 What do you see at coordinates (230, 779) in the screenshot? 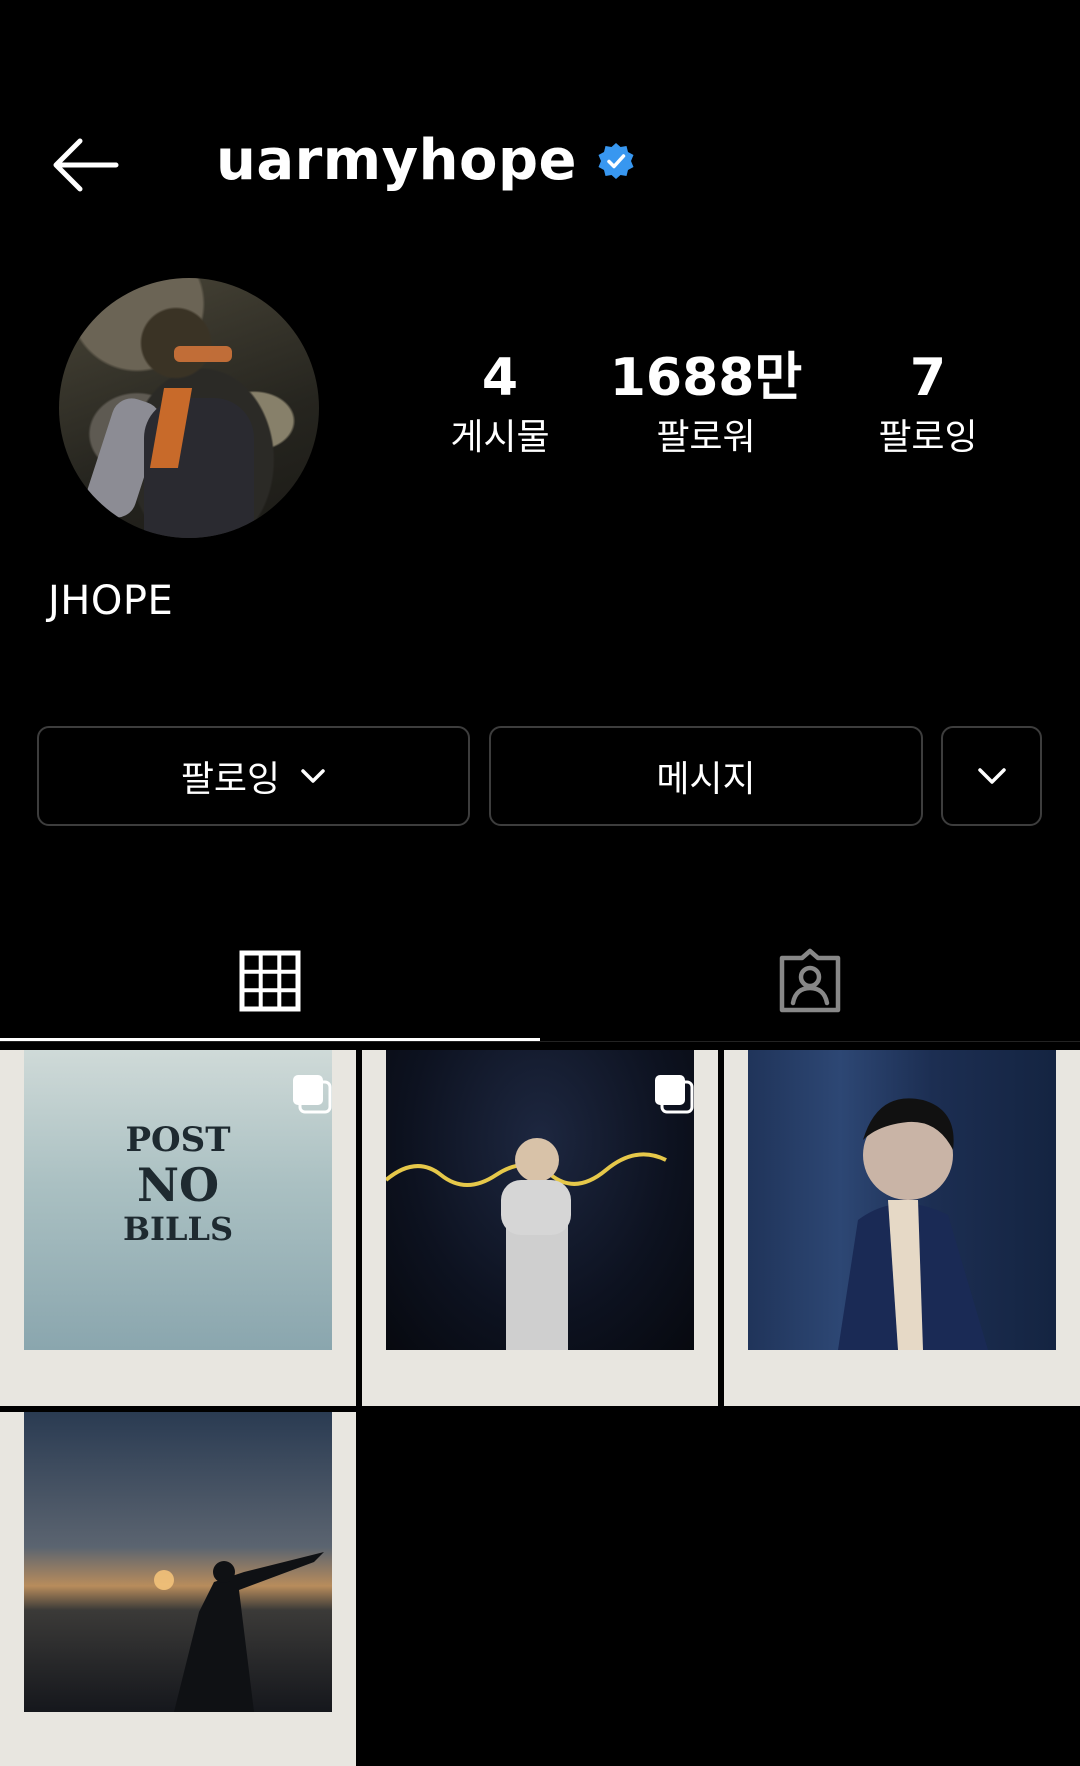
I see `following-button-label: 팔로잉` at bounding box center [230, 779].